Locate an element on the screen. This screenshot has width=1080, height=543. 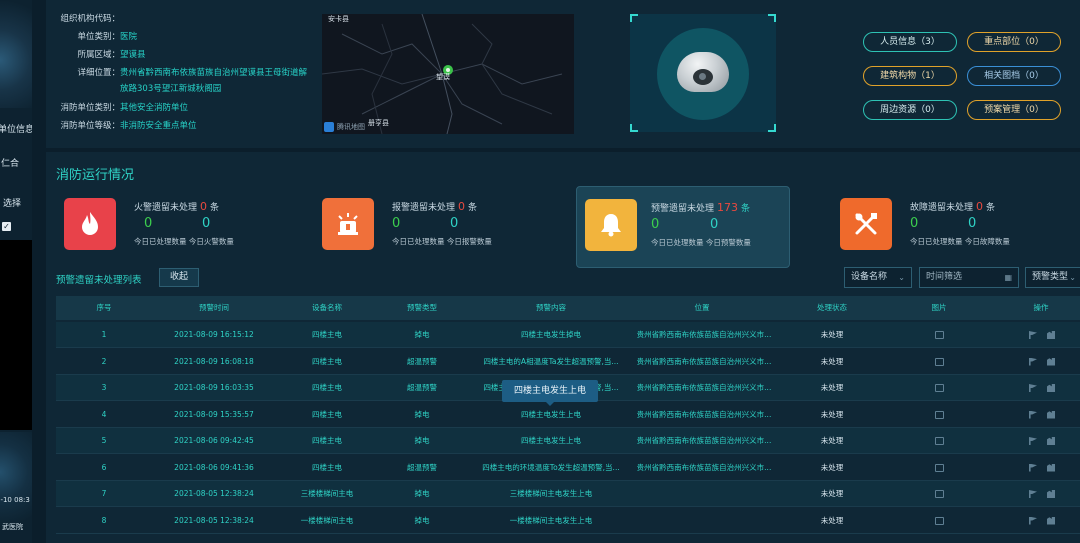
stat-title: 报警遗留未处理 0 条 is located at coordinates (434, 206).